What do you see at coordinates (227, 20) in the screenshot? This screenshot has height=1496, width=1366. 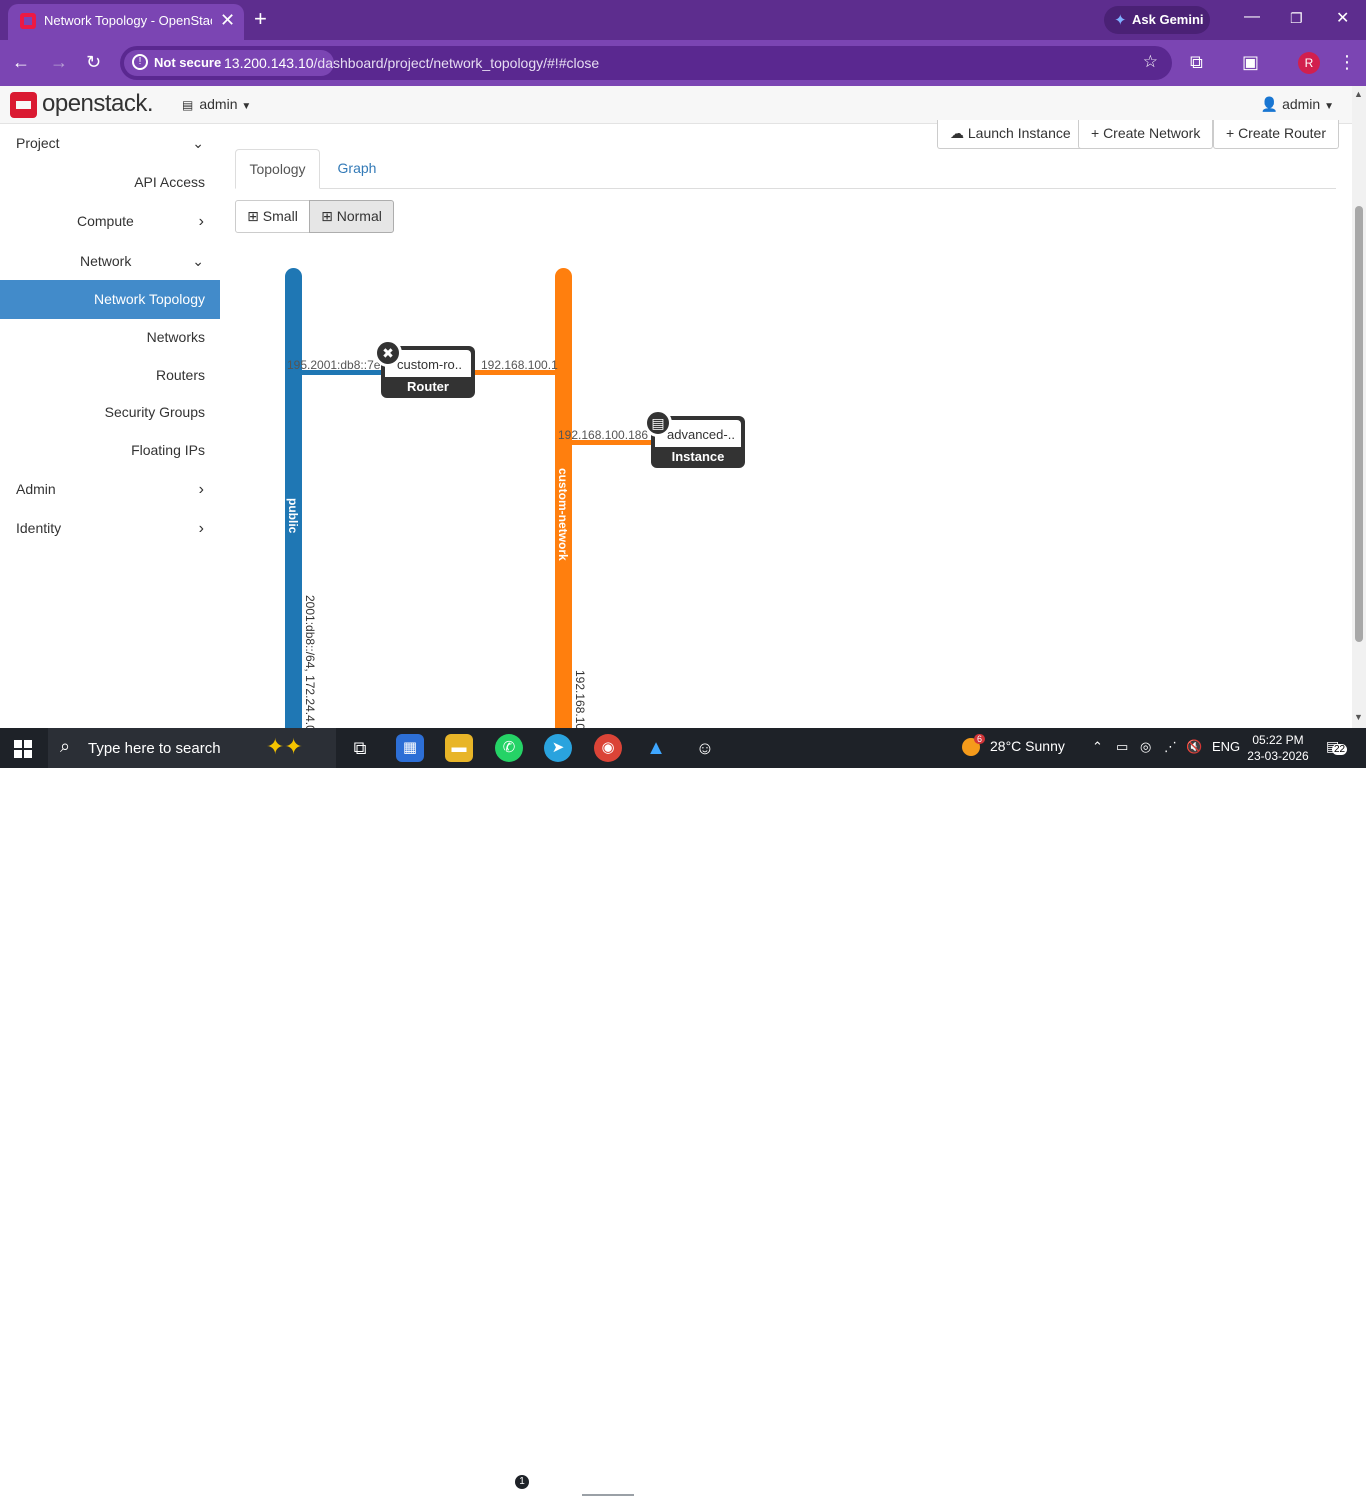 I see `tab-close-icon: ✕` at bounding box center [227, 20].